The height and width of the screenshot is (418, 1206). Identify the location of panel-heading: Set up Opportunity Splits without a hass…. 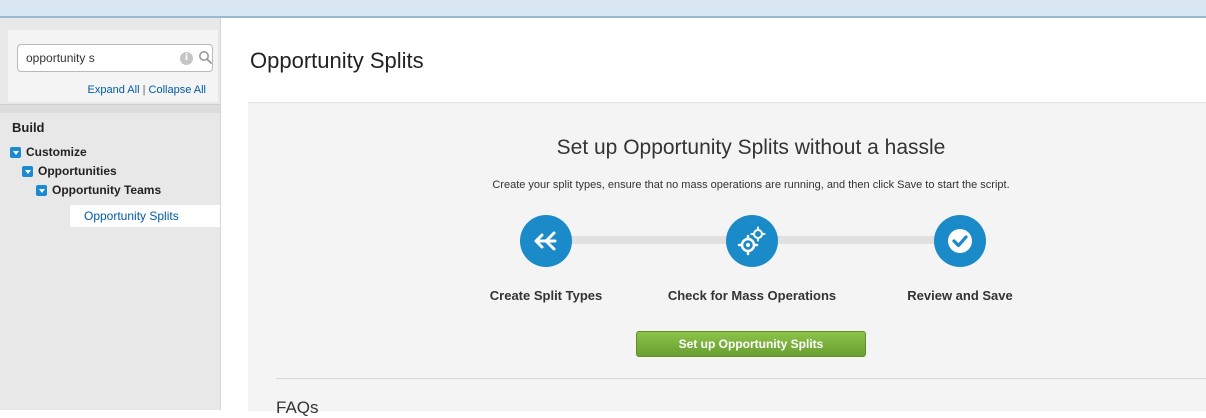
(751, 147).